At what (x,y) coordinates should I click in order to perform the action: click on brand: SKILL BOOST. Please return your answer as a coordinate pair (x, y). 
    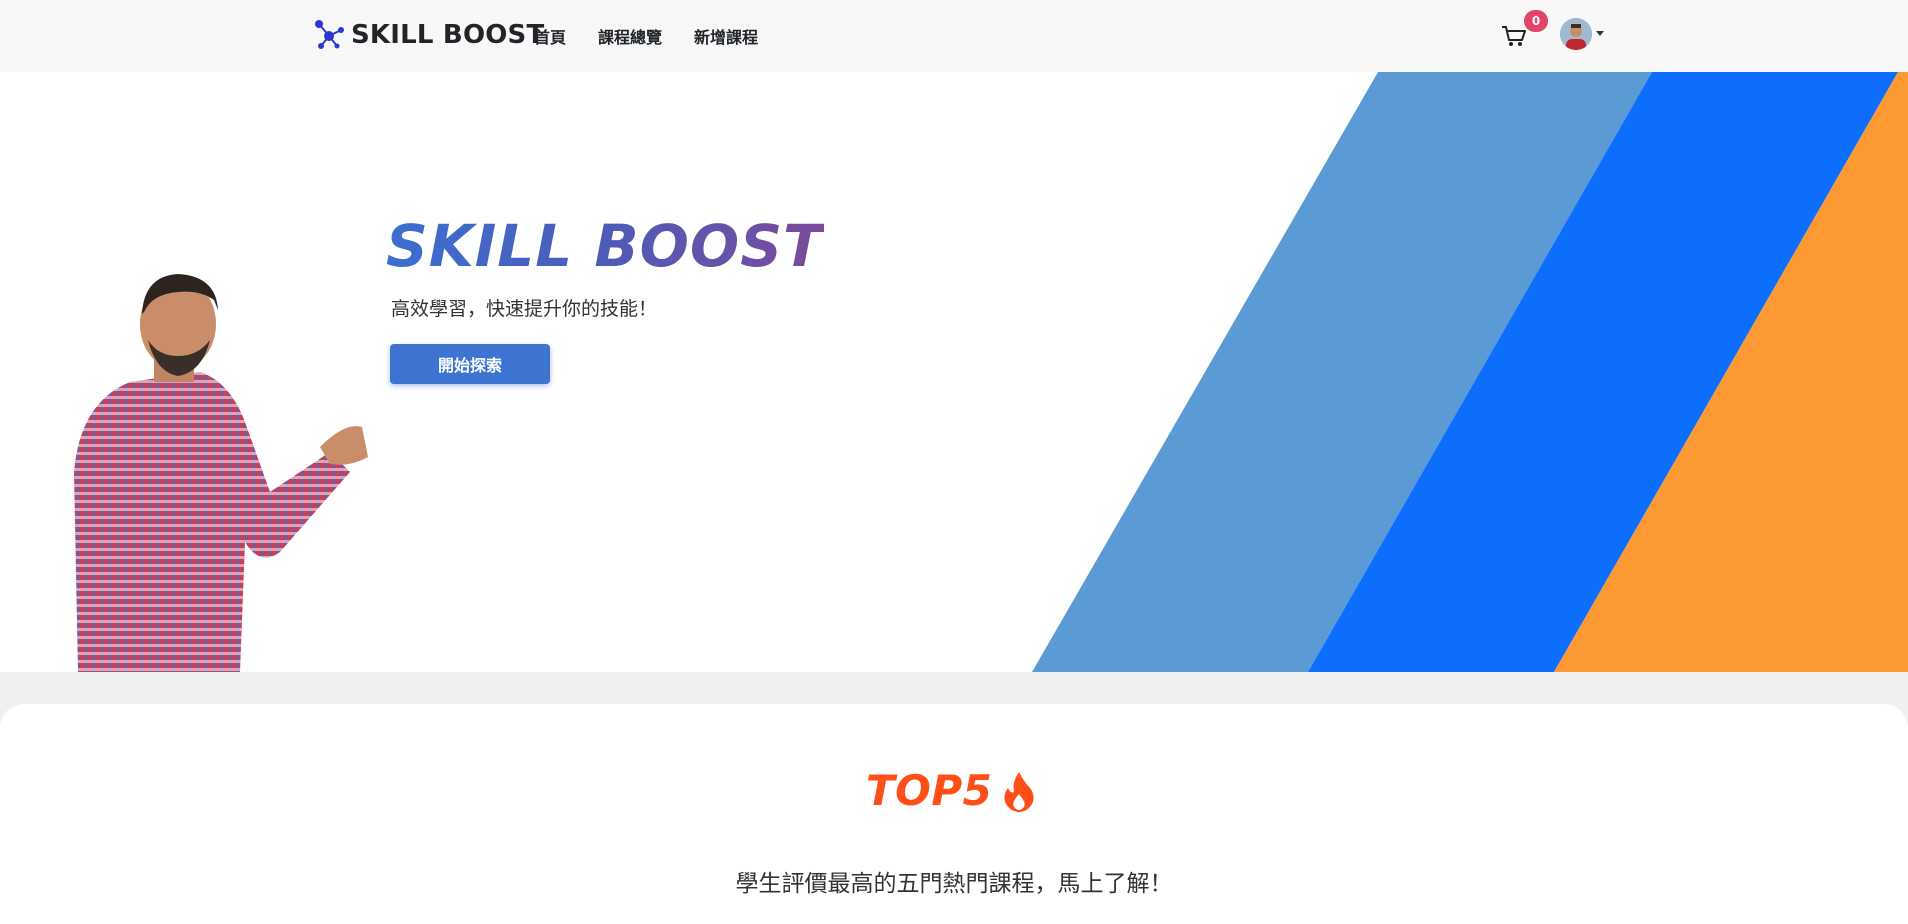
    Looking at the image, I should click on (427, 35).